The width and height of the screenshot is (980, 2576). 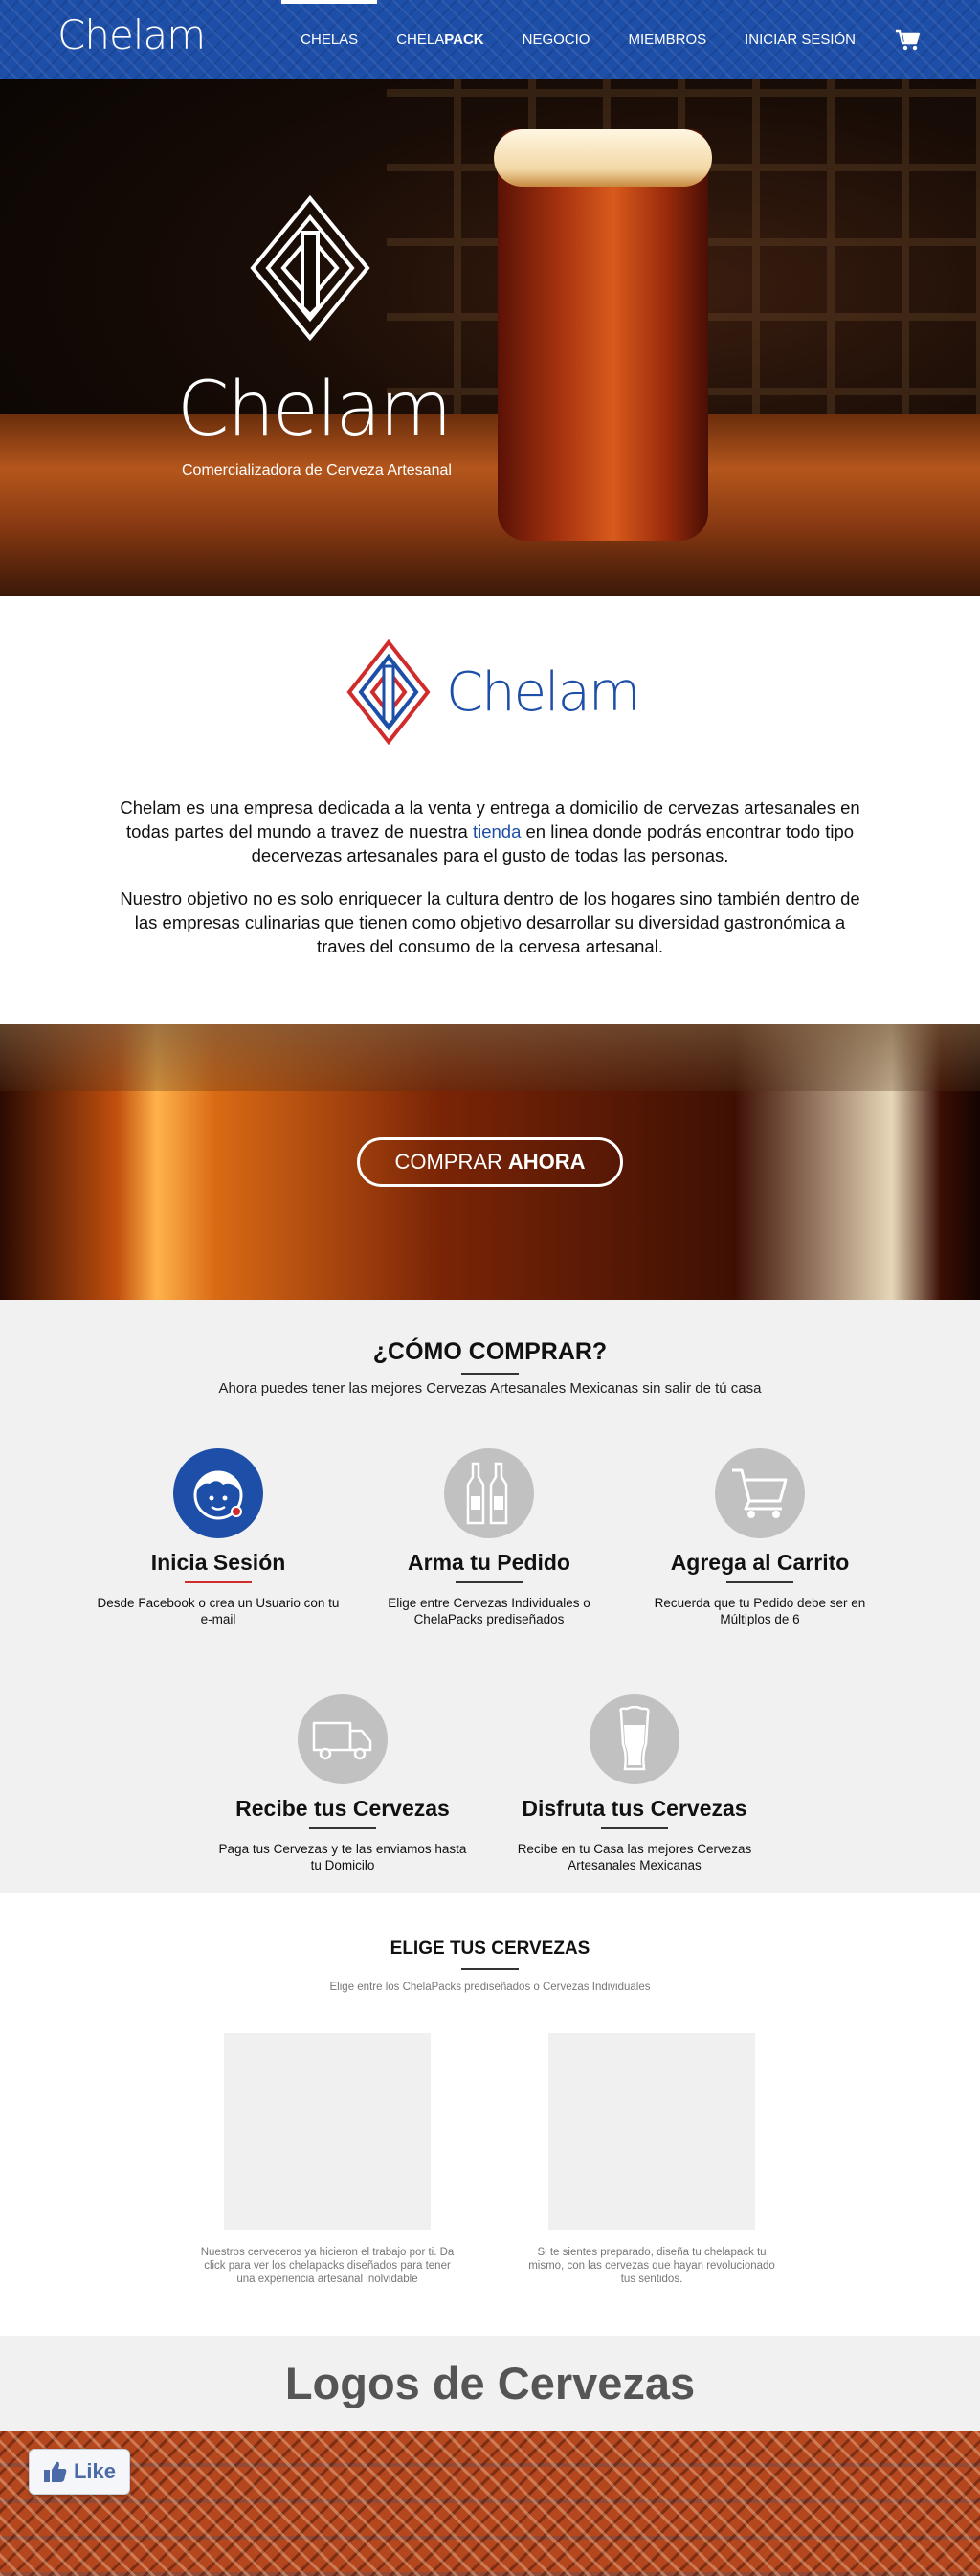 What do you see at coordinates (800, 40) in the screenshot?
I see `nav-item-iniciar-sesion: INICIAR SESIÓN` at bounding box center [800, 40].